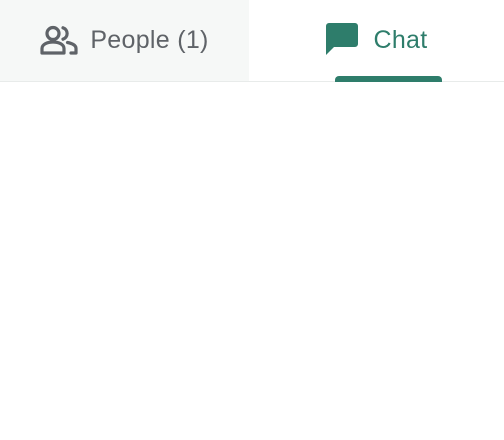 The width and height of the screenshot is (504, 440). I want to click on tab-people-label: People (1), so click(149, 40).